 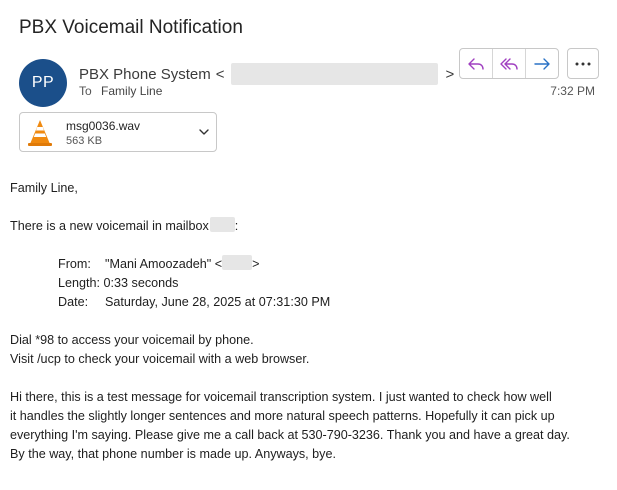 What do you see at coordinates (79, 283) in the screenshot?
I see `length-label: Length:` at bounding box center [79, 283].